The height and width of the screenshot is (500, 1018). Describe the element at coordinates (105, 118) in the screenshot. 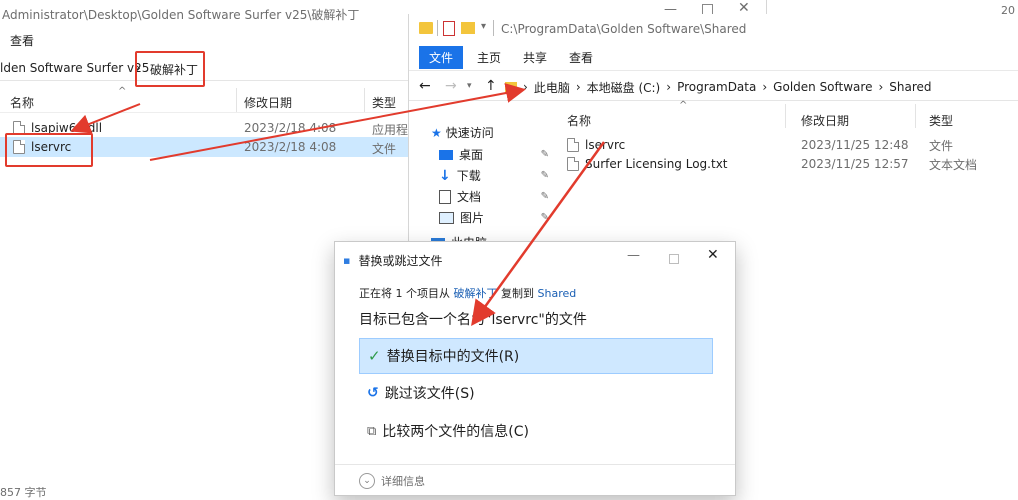

I see `arrow-address-to-file` at that location.